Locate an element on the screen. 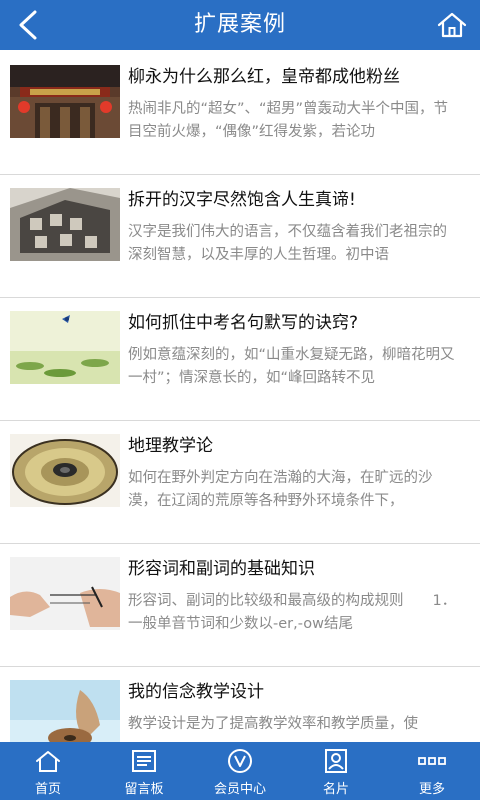 This screenshot has height=800, width=480. article-thumbnail-lotus-pond is located at coordinates (65, 347).